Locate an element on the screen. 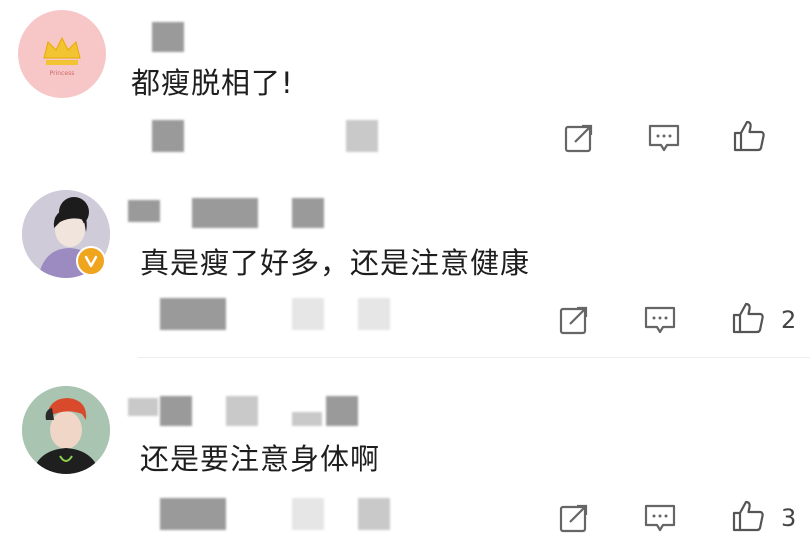  thumbs-up-icon is located at coordinates (748, 516).